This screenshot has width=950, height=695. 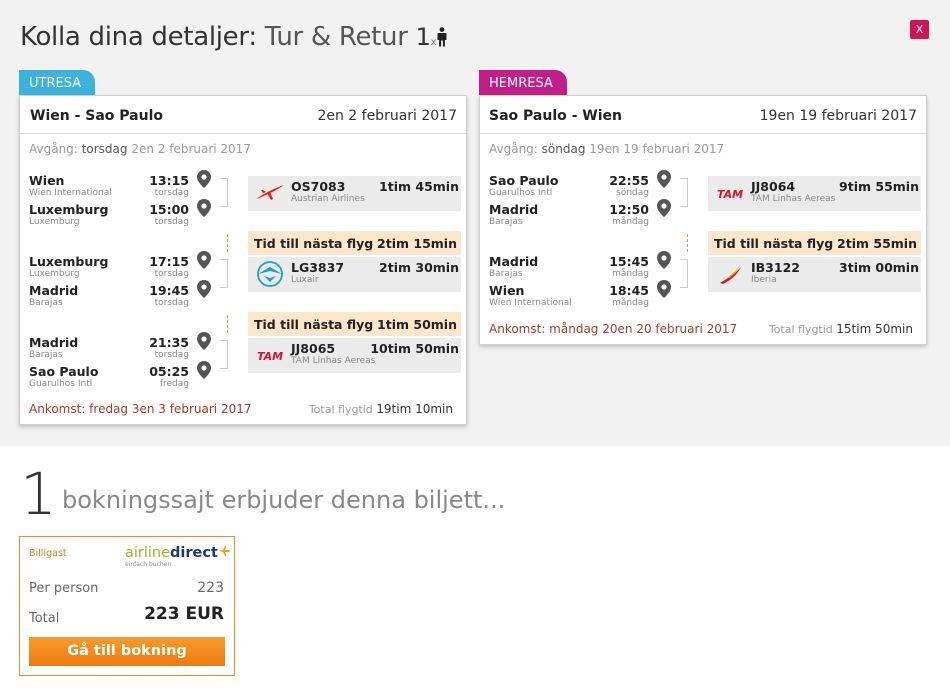 I want to click on trip-type: Tur & Retur, so click(x=336, y=37).